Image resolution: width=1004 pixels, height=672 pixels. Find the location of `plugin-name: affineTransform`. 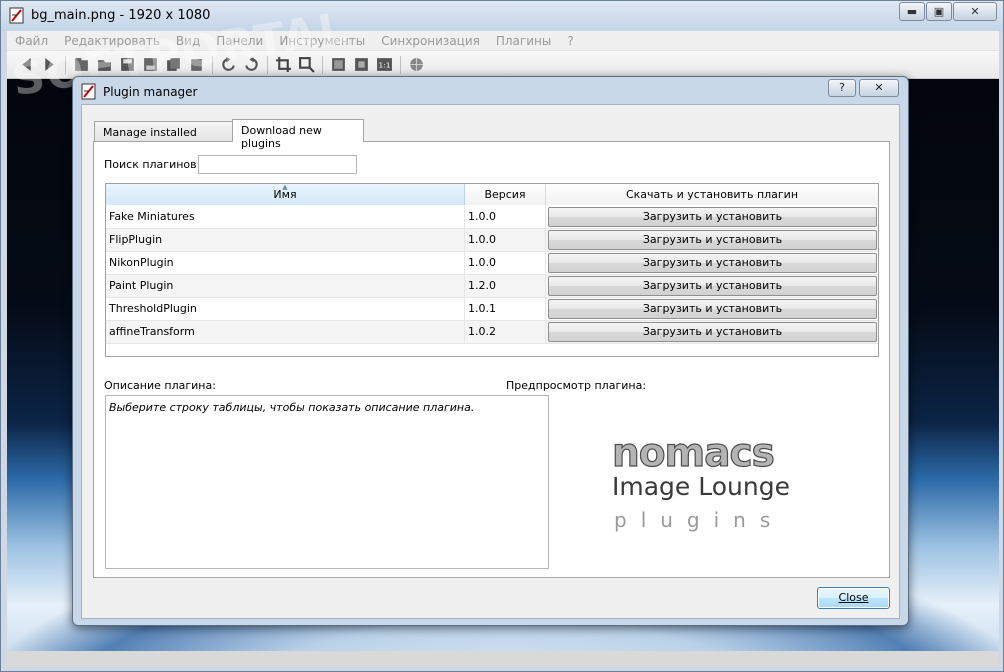

plugin-name: affineTransform is located at coordinates (285, 332).